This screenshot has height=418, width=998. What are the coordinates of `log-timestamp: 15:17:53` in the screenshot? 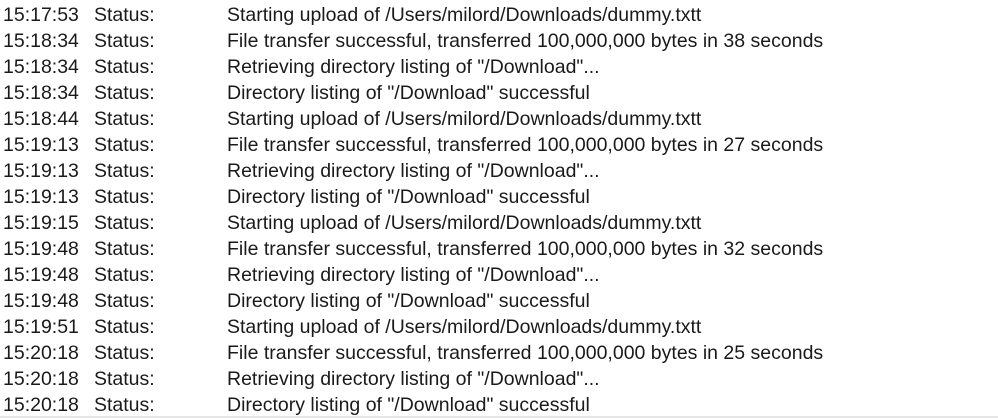 It's located at (41, 15).